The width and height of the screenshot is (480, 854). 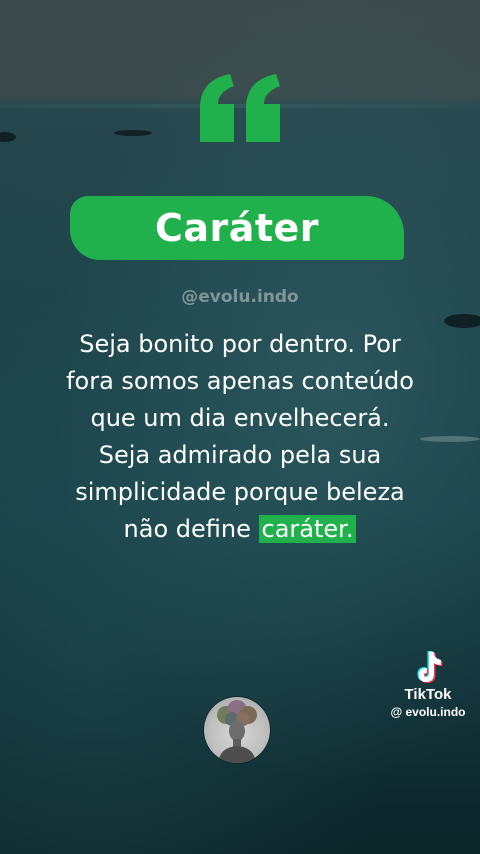 I want to click on tiktok-username: @ evolu.indo, so click(x=428, y=712).